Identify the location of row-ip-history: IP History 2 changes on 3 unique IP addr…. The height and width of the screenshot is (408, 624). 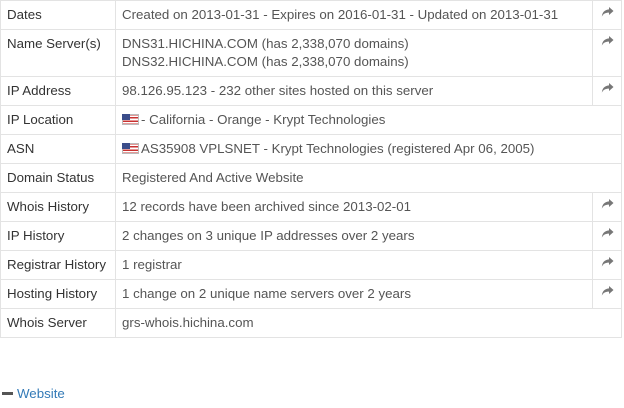
(311, 236).